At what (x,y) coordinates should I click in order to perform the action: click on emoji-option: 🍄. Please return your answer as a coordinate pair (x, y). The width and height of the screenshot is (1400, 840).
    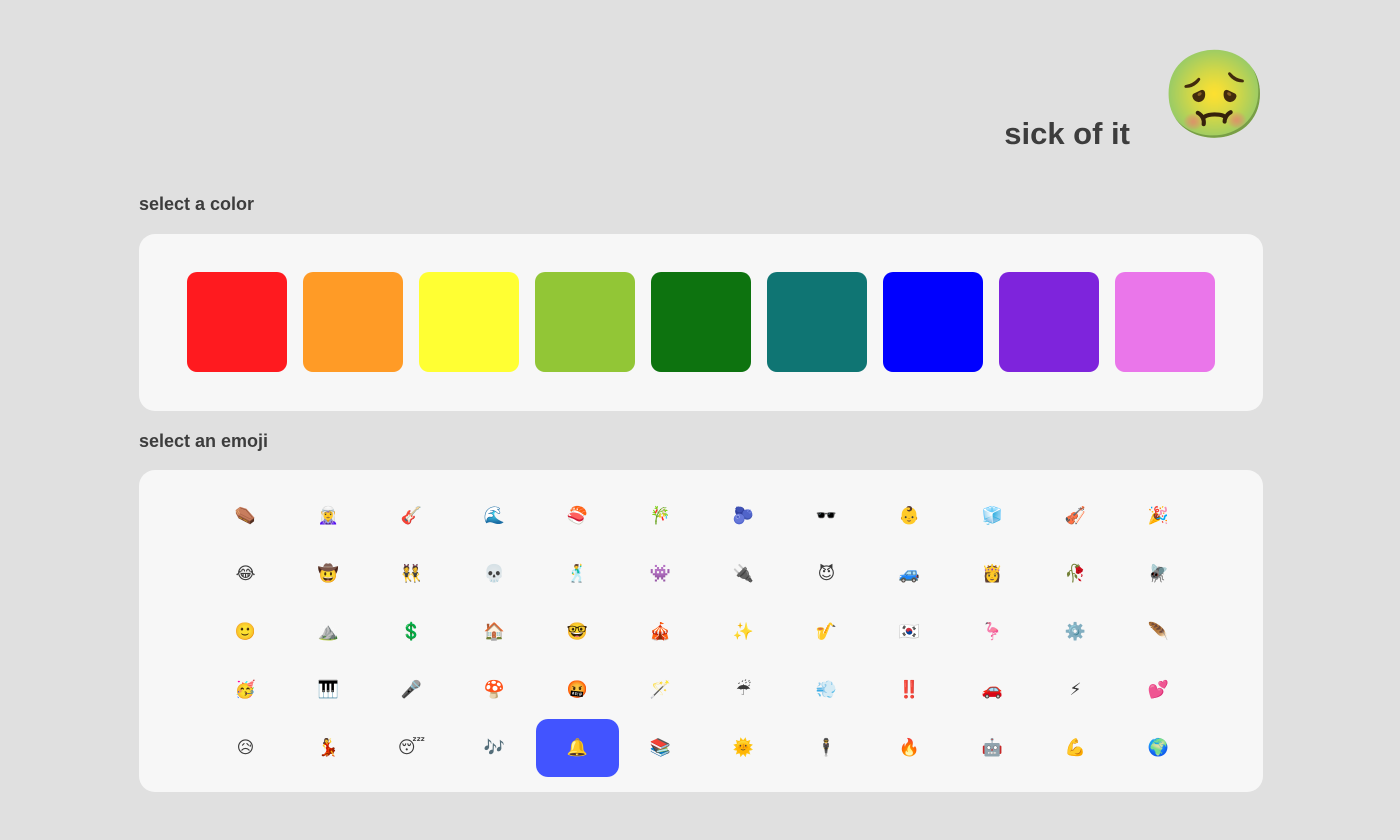
    Looking at the image, I should click on (494, 690).